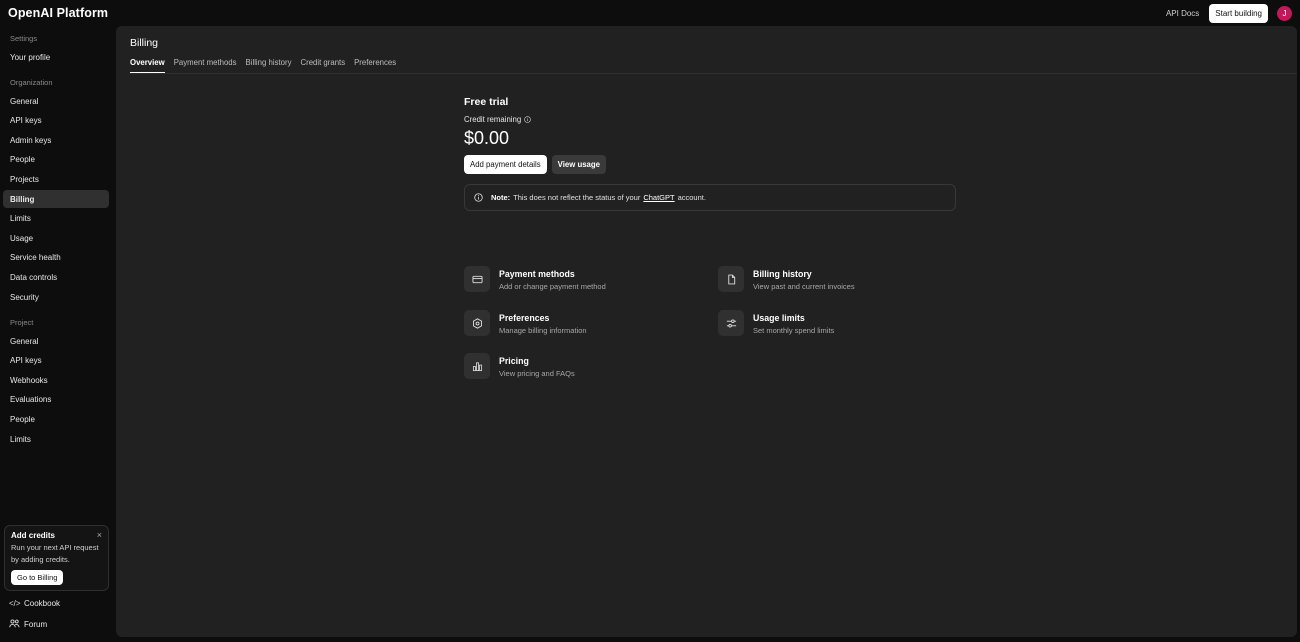  What do you see at coordinates (56, 257) in the screenshot?
I see `sidebar-item-service-health: Service health` at bounding box center [56, 257].